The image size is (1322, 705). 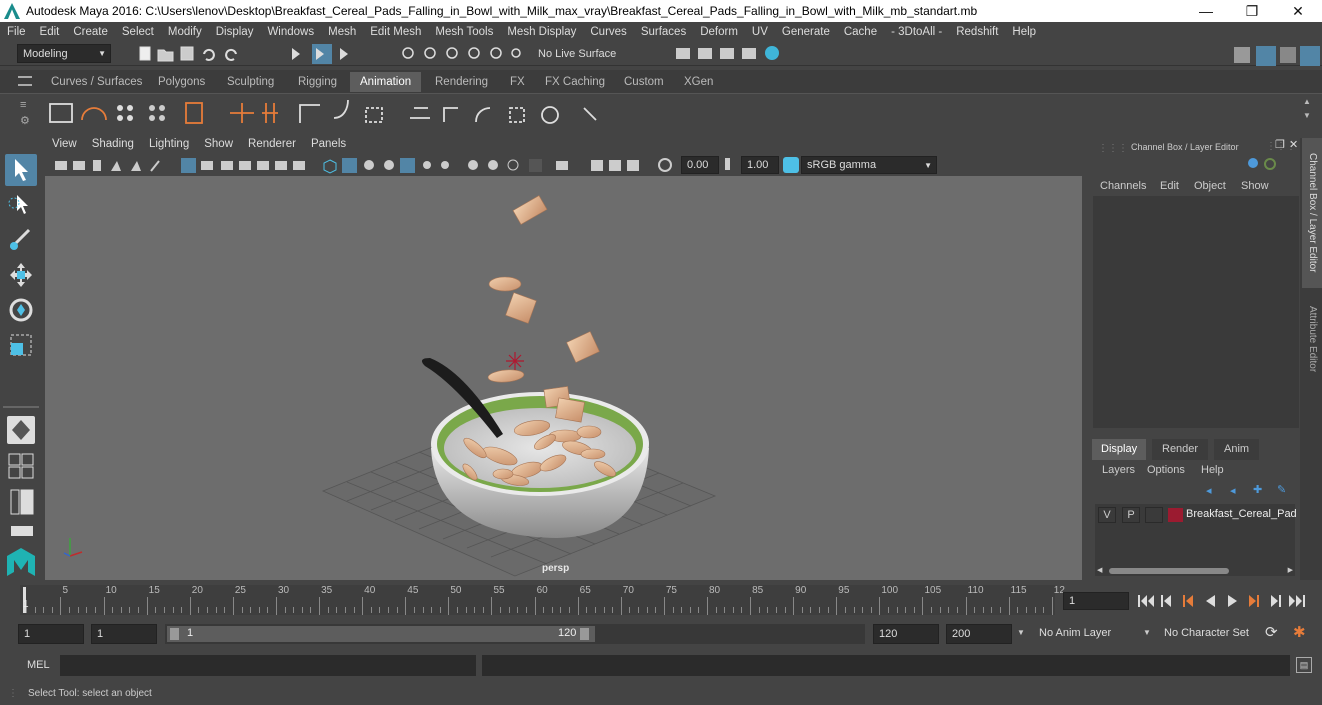 What do you see at coordinates (575, 82) in the screenshot?
I see `tab-fx-caching: FX Caching` at bounding box center [575, 82].